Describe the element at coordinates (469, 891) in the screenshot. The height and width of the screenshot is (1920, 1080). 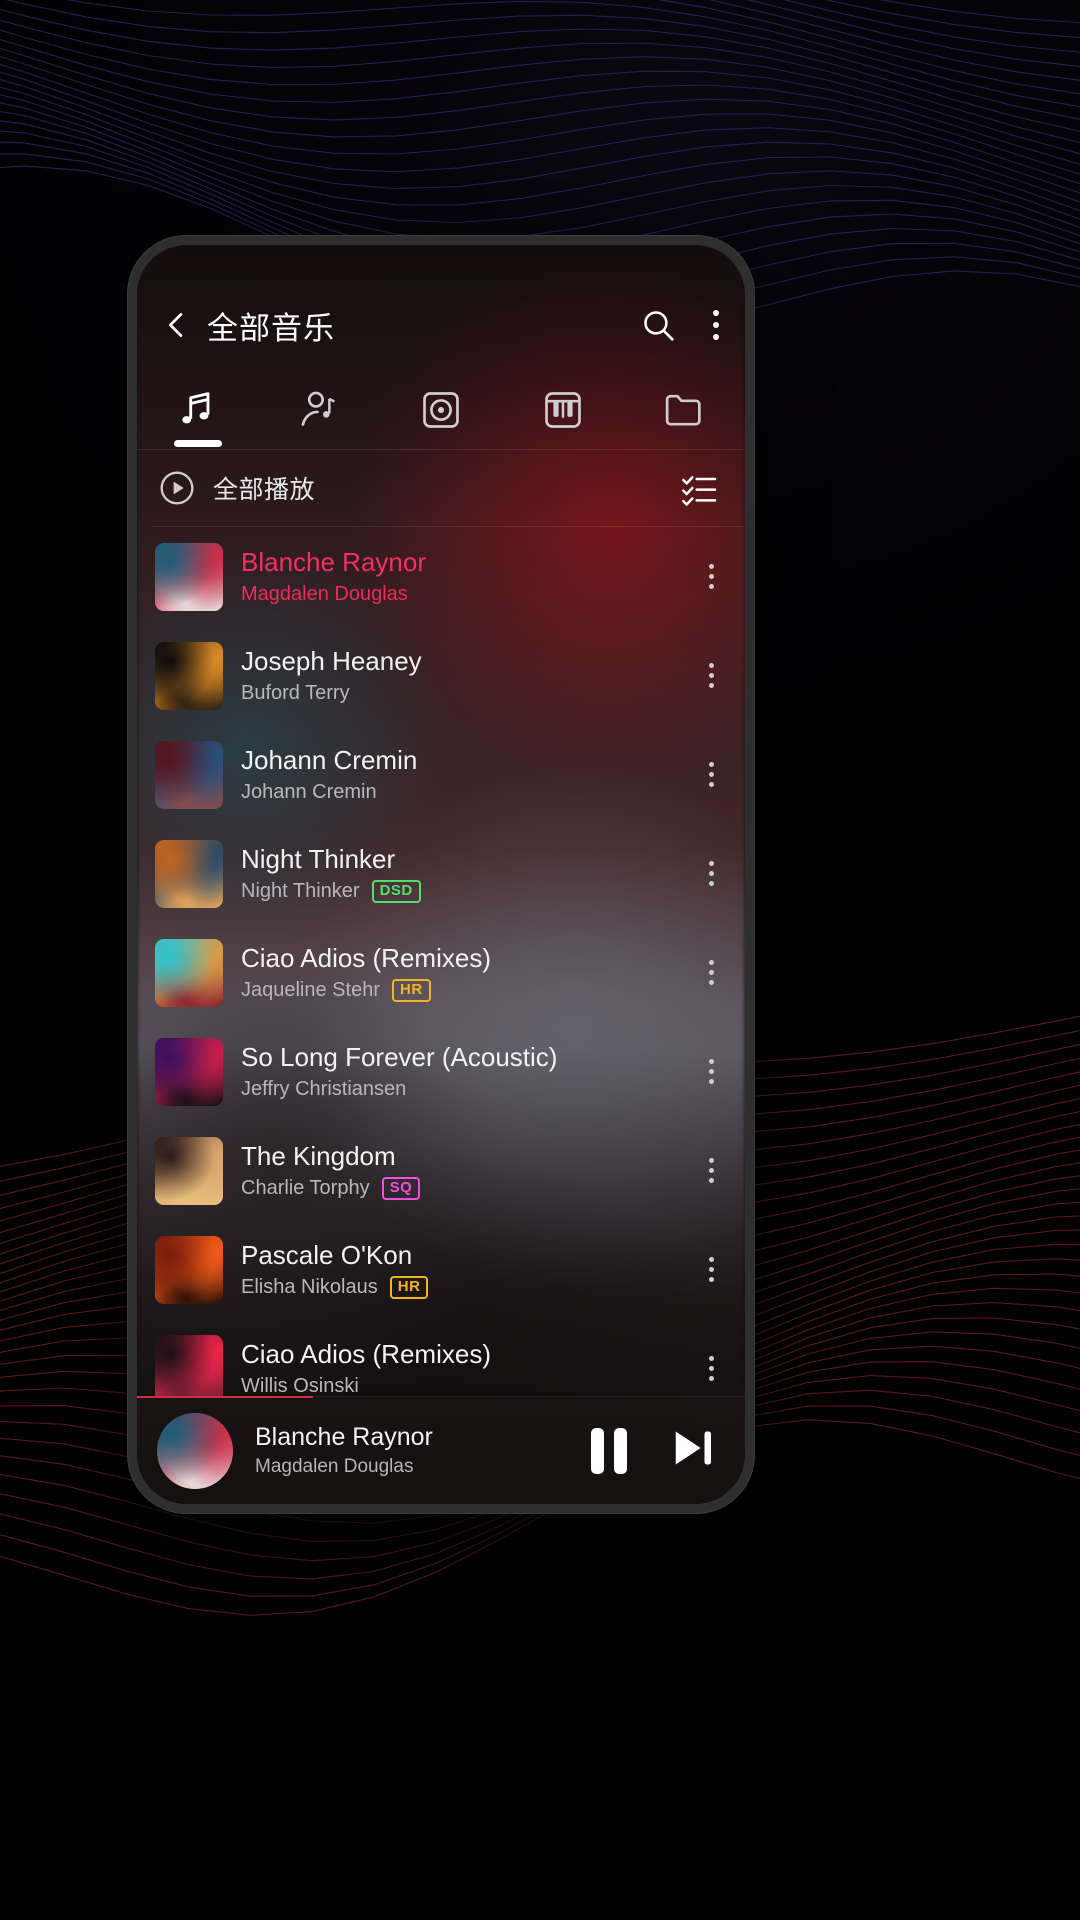
I see `song-subtitle-row: Night Thinker DSD` at that location.